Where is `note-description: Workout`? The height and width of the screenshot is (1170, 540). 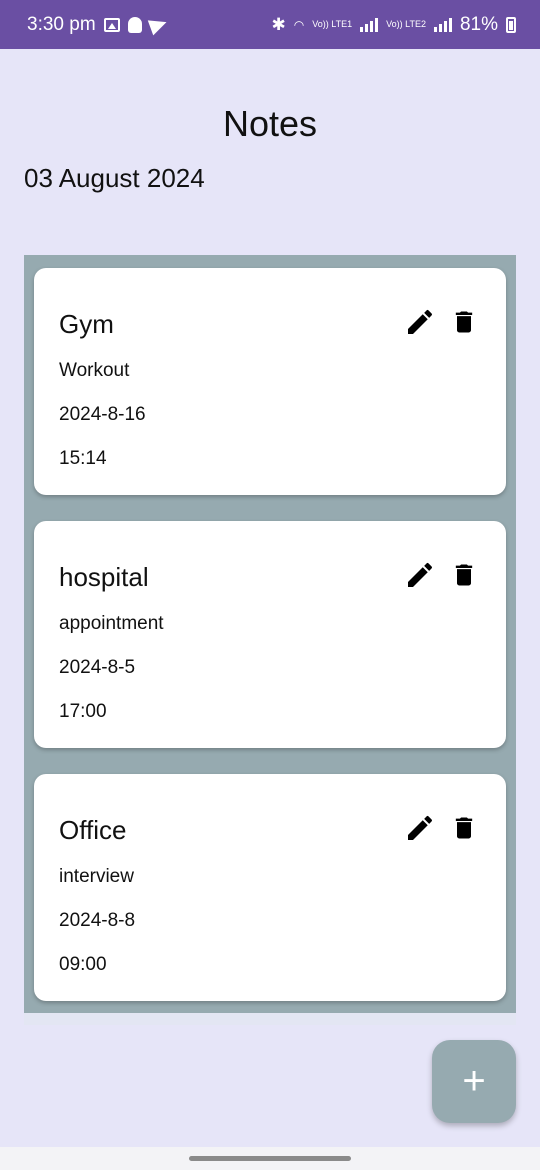 note-description: Workout is located at coordinates (94, 370).